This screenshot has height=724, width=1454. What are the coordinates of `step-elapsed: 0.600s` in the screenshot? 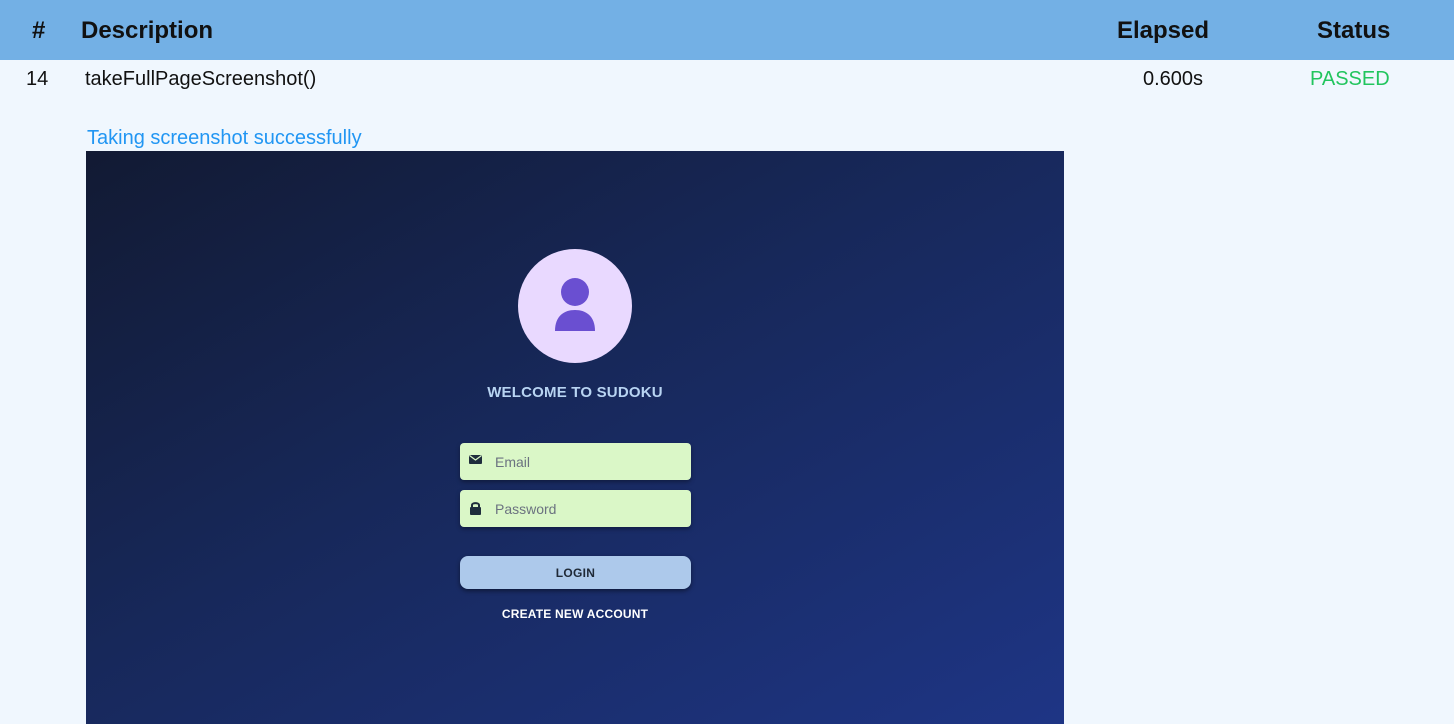 It's located at (1173, 79).